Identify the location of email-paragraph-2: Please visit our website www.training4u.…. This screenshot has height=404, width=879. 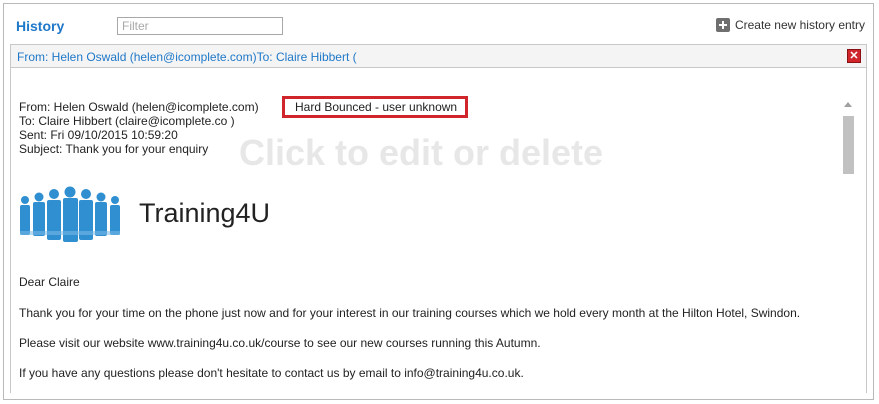
(280, 343).